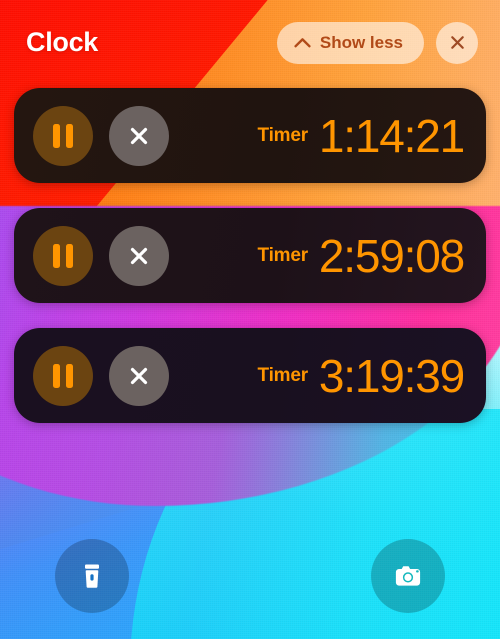 This screenshot has width=500, height=639. Describe the element at coordinates (302, 42) in the screenshot. I see `chevron-up-icon` at that location.